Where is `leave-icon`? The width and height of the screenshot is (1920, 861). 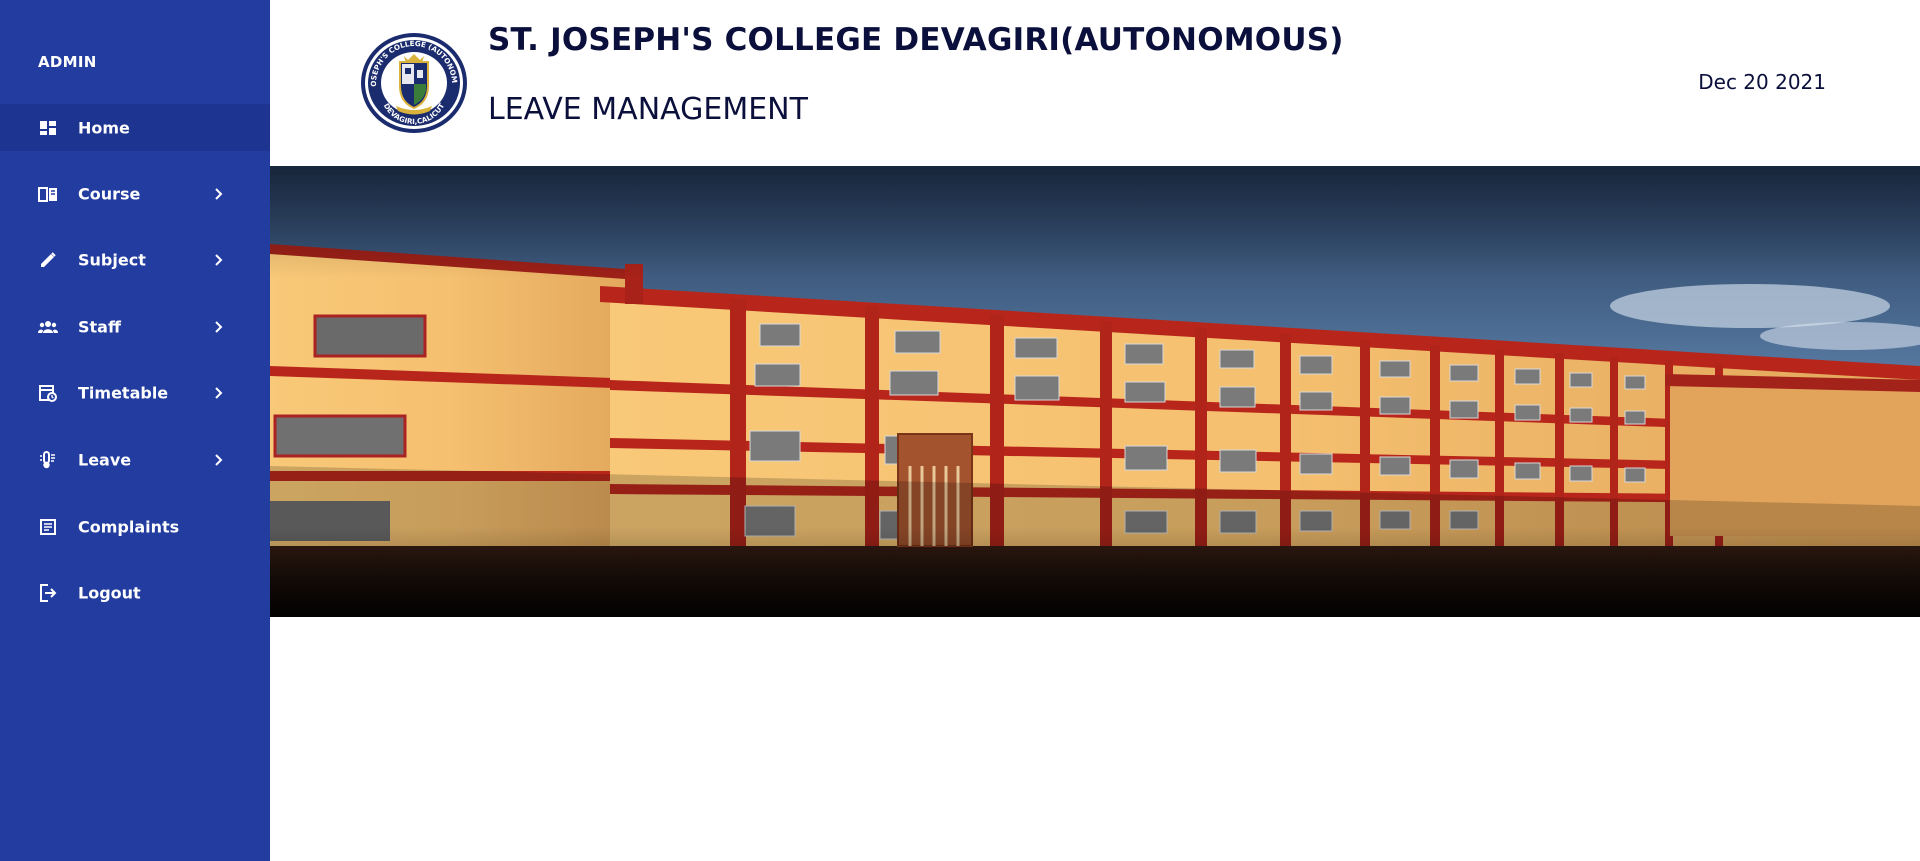
leave-icon is located at coordinates (48, 460).